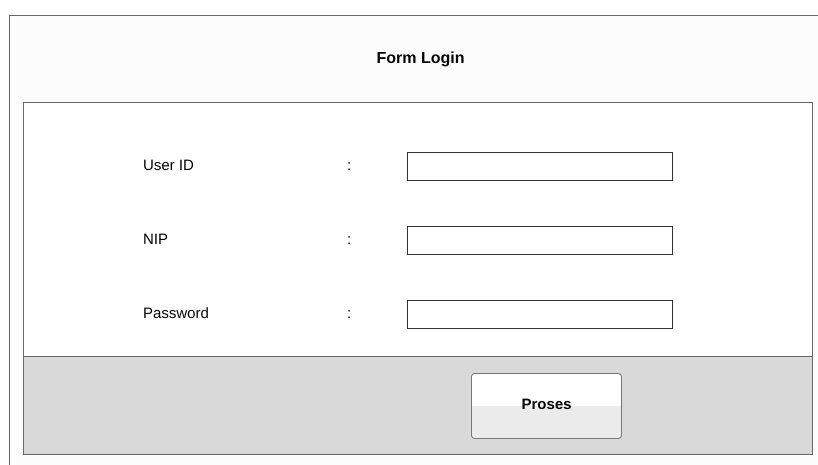 The height and width of the screenshot is (465, 818). I want to click on form-title: Form Login, so click(420, 59).